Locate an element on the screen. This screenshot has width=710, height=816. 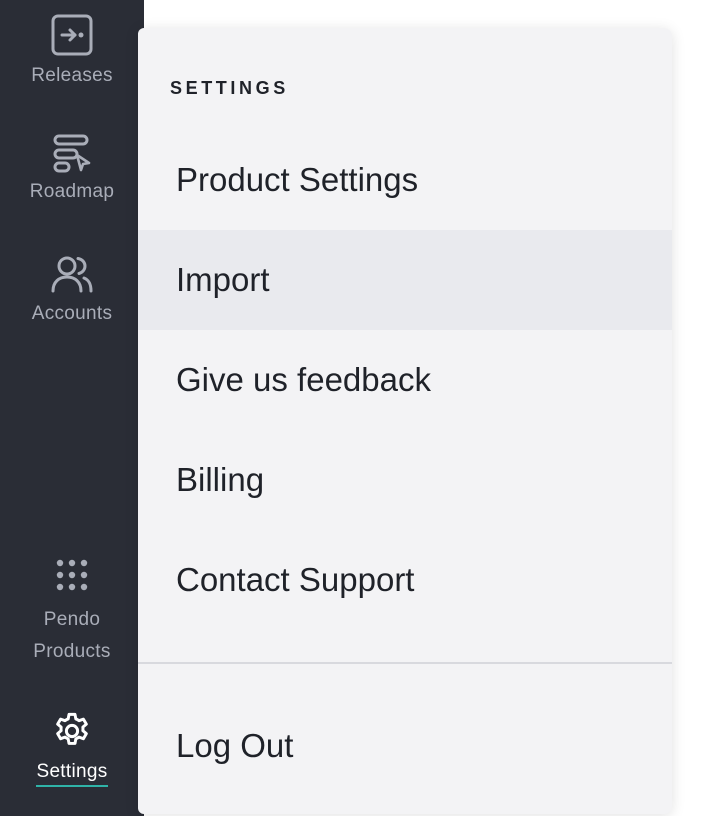
sidebar-item-pendo-products: Pendo Products is located at coordinates (72, 613).